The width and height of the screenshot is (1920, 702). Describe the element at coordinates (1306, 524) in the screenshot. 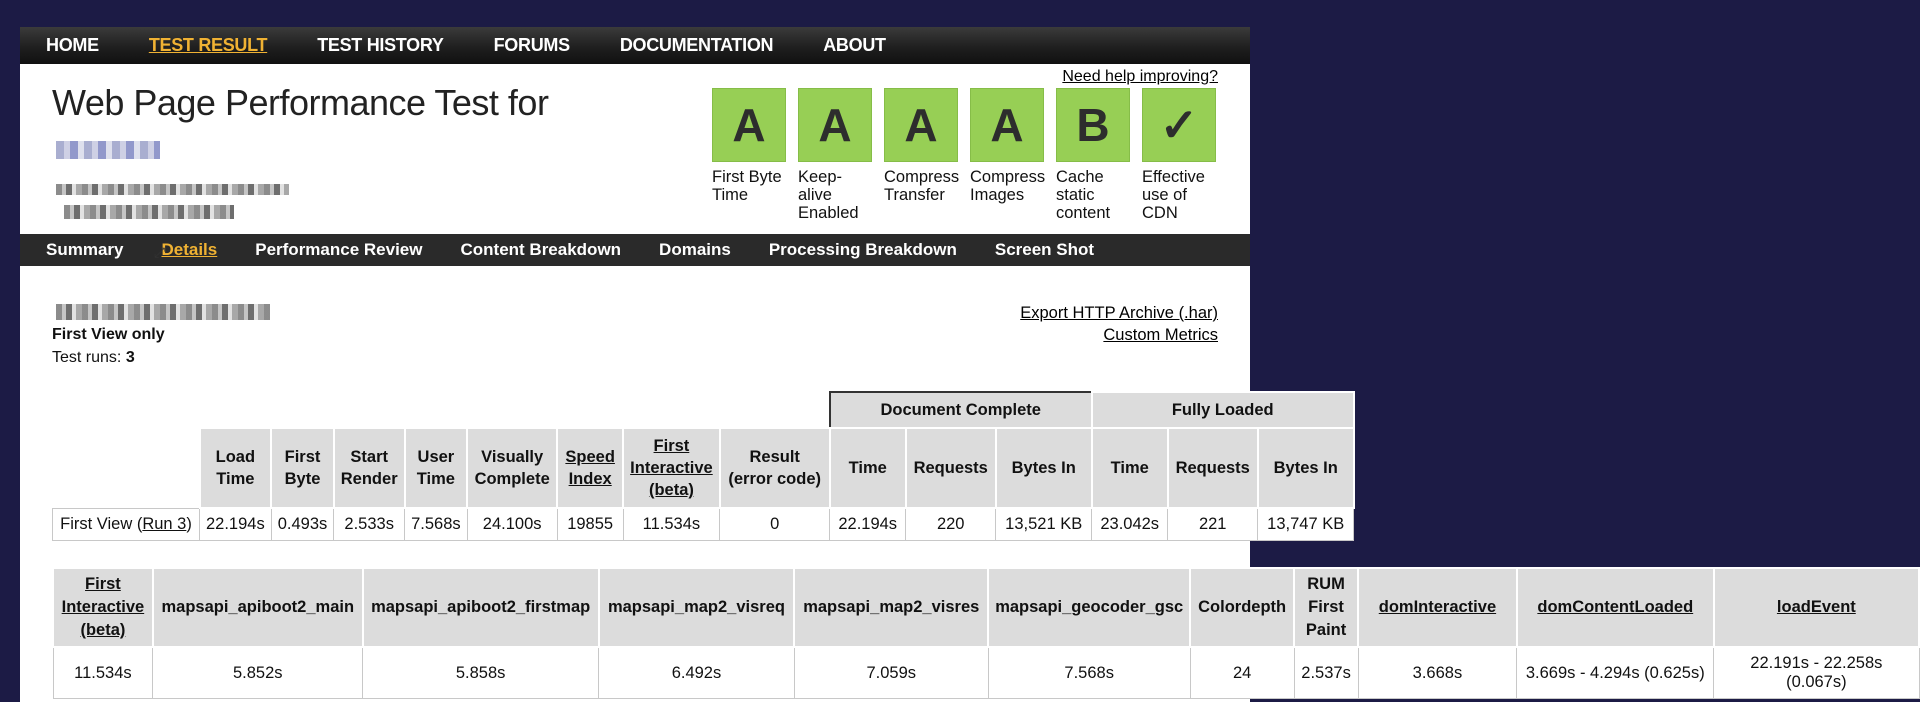

I see `fl-bytes-cell: 13,747 KB` at that location.